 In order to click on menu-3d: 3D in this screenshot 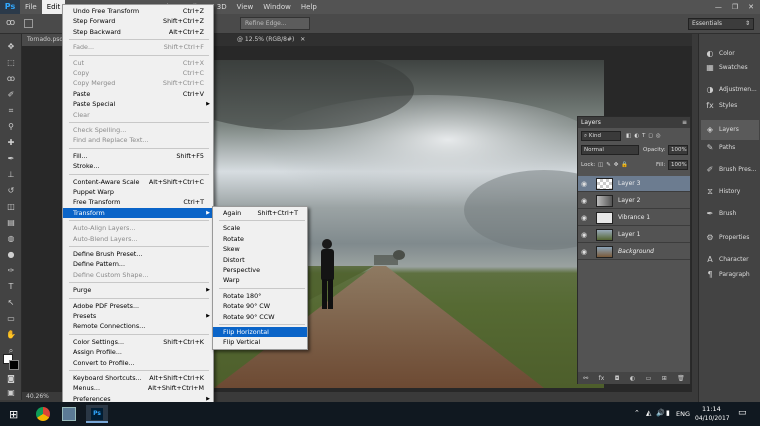, I will do `click(222, 7)`.